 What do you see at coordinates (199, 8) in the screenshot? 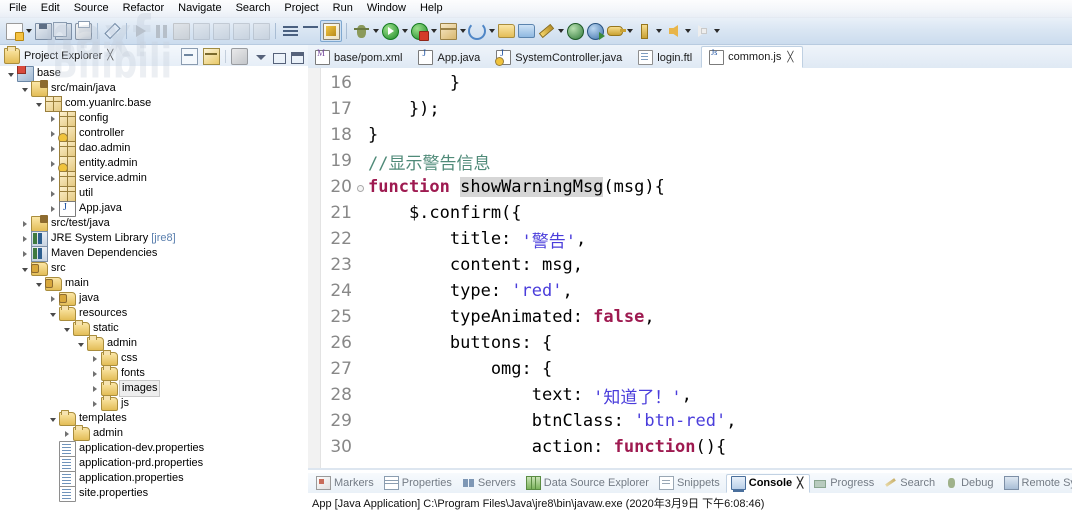
I see `menu-item-navigate: Navigate` at bounding box center [199, 8].